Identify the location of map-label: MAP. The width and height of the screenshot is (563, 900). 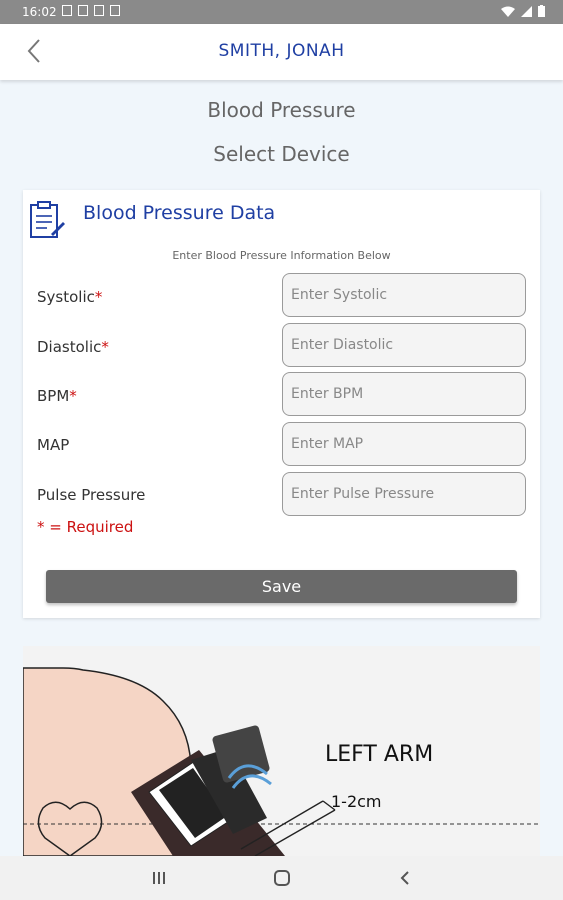
(53, 445).